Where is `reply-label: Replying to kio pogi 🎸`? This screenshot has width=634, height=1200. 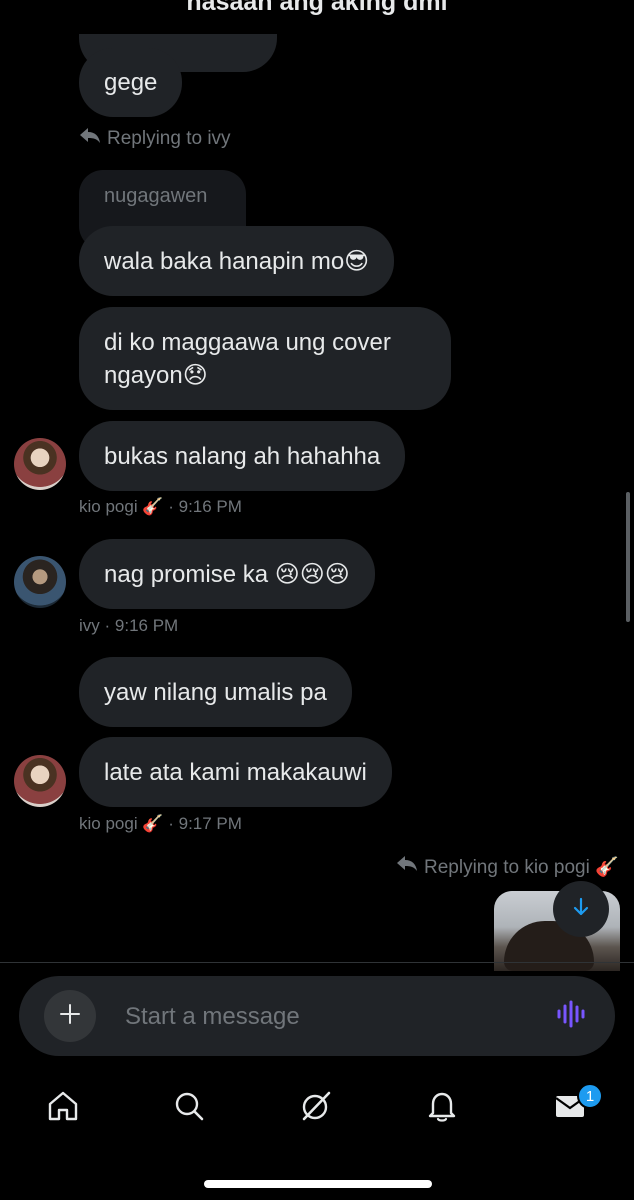 reply-label: Replying to kio pogi 🎸 is located at coordinates (521, 867).